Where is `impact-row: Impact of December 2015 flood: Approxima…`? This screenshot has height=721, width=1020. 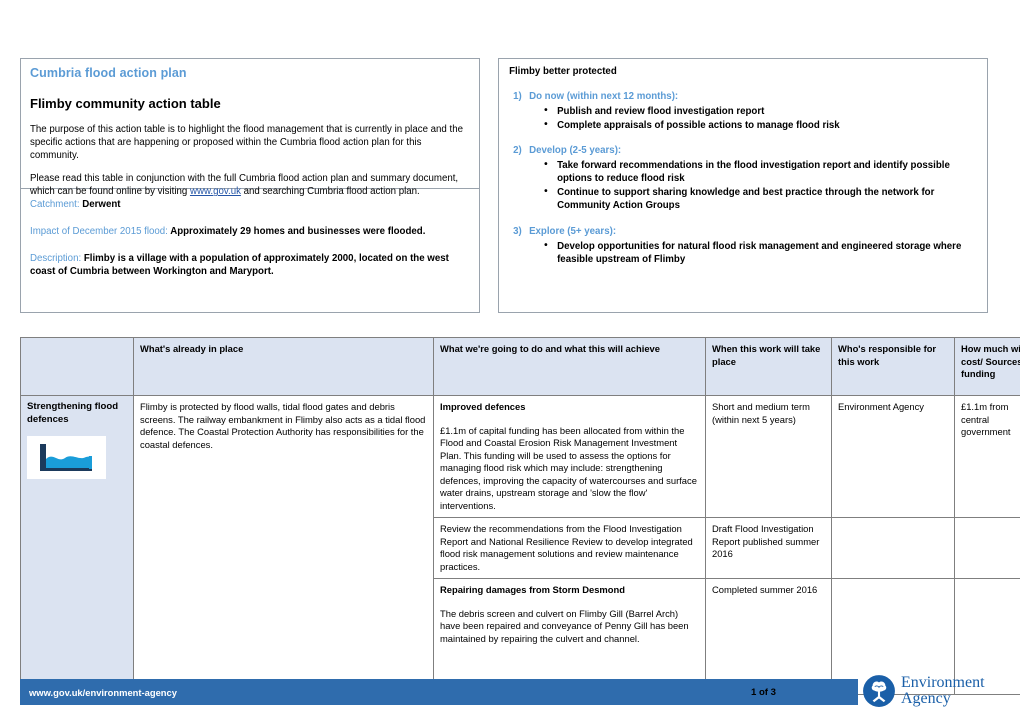
impact-row: Impact of December 2015 flood: Approxima… is located at coordinates (250, 231).